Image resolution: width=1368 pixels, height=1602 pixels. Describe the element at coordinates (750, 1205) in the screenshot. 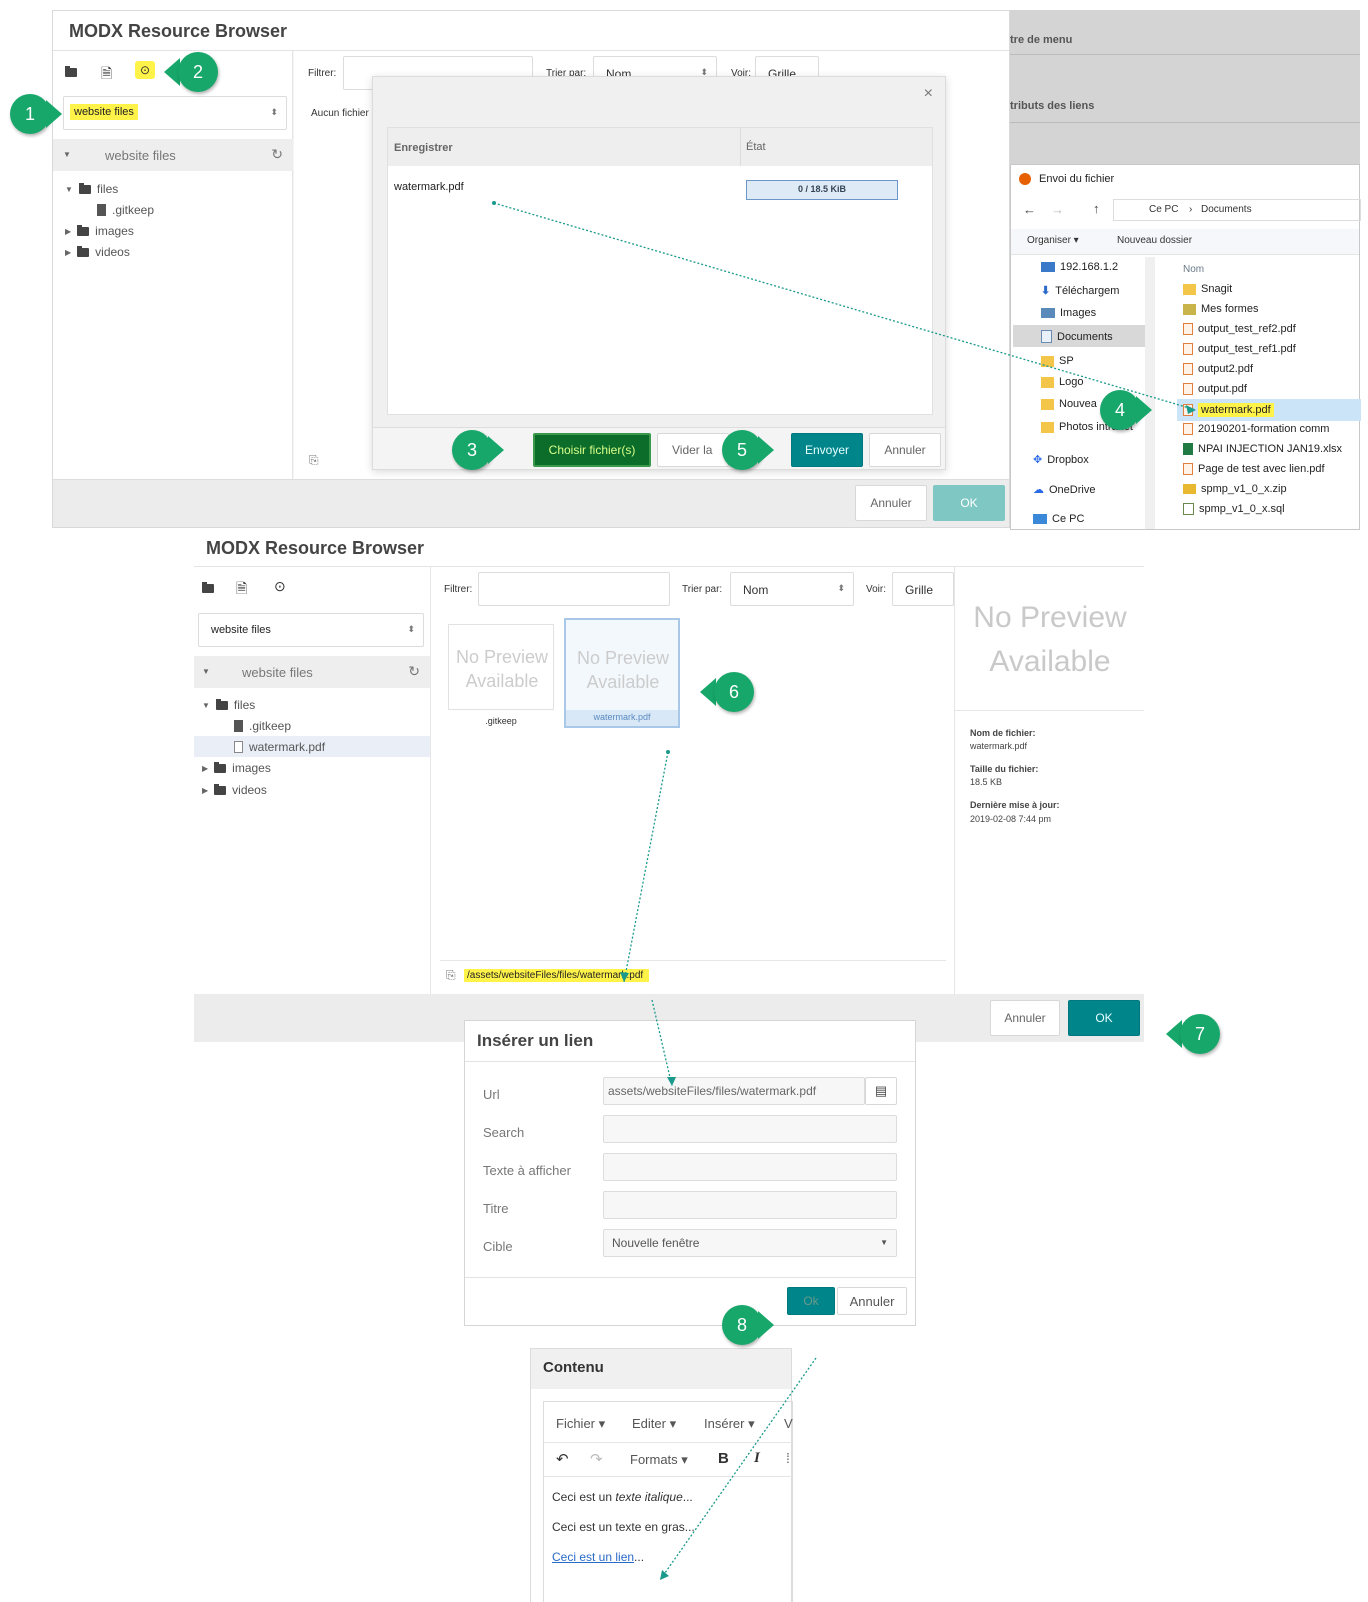

I see `title-input` at that location.